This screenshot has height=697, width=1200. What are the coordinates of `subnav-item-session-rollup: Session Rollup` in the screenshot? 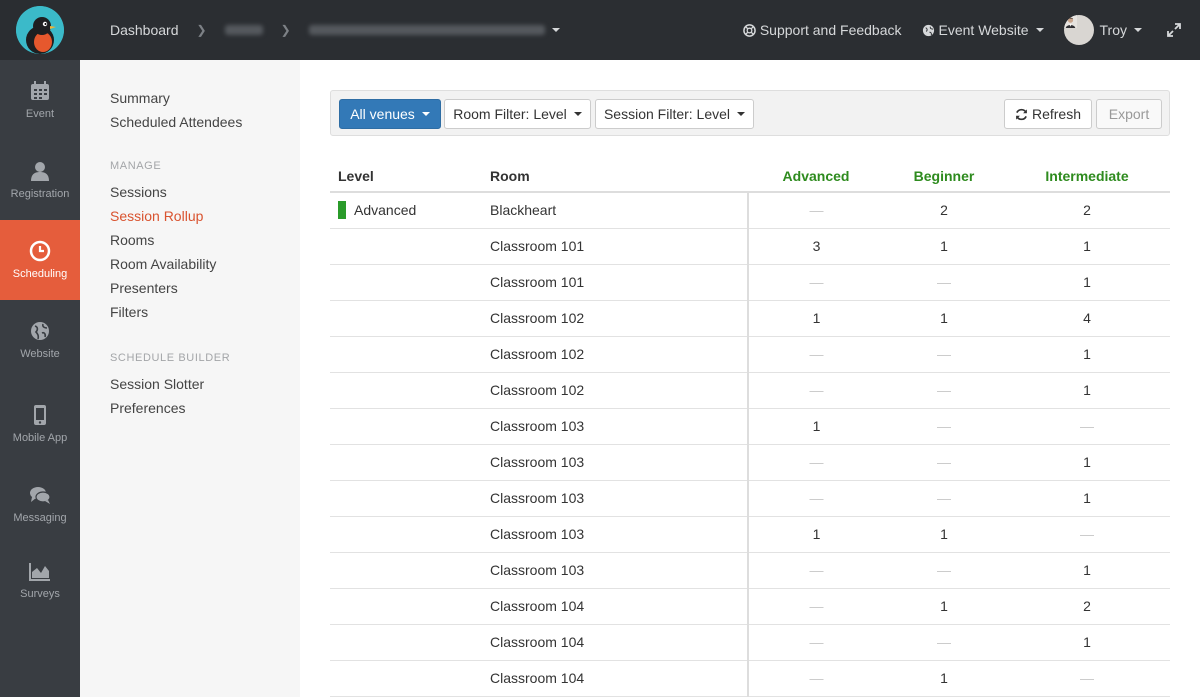 It's located at (190, 216).